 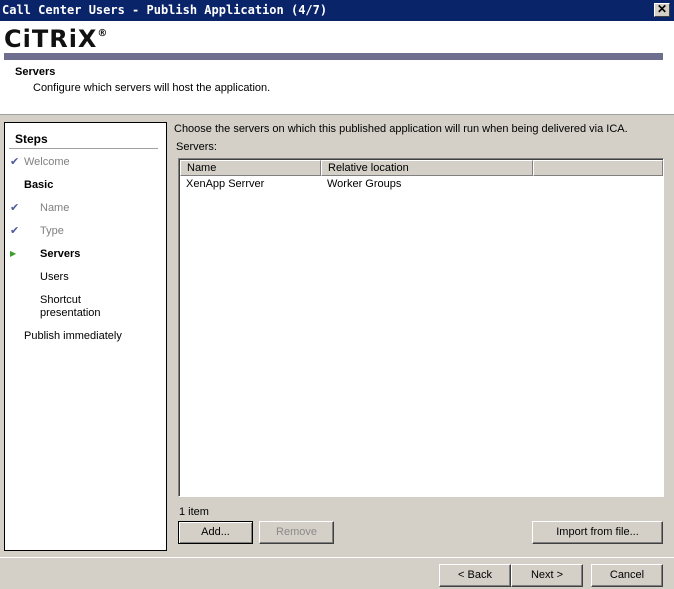 What do you see at coordinates (194, 512) in the screenshot?
I see `item-count: 1 item` at bounding box center [194, 512].